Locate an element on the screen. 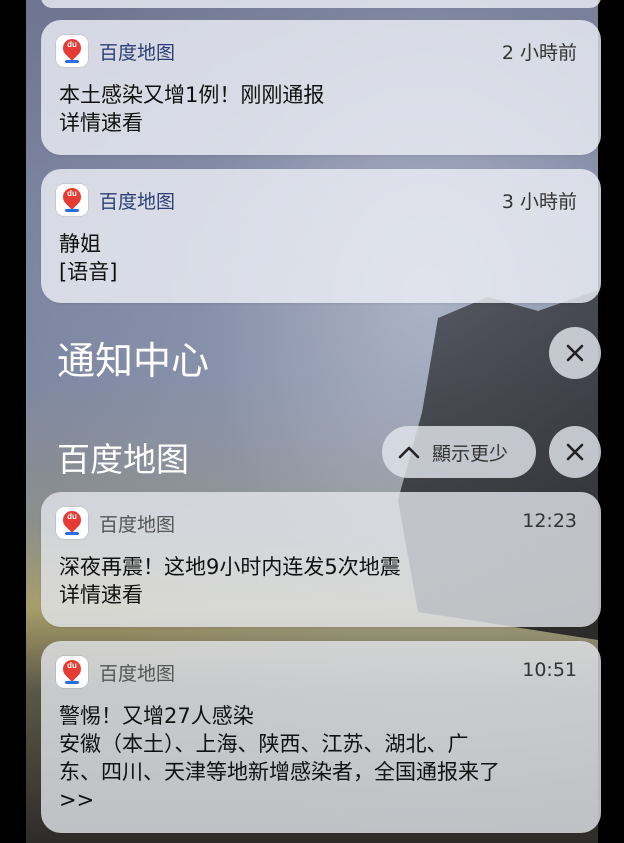  app-group-title: 百度地图 is located at coordinates (123, 459).